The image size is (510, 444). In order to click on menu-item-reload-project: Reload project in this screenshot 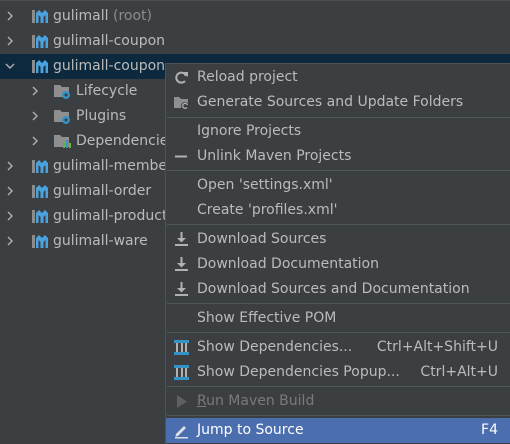, I will do `click(338, 77)`.